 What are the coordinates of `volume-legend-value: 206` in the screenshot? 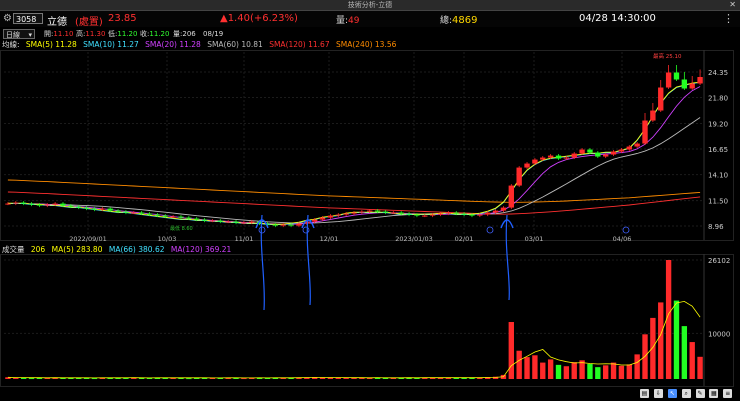 It's located at (38, 249).